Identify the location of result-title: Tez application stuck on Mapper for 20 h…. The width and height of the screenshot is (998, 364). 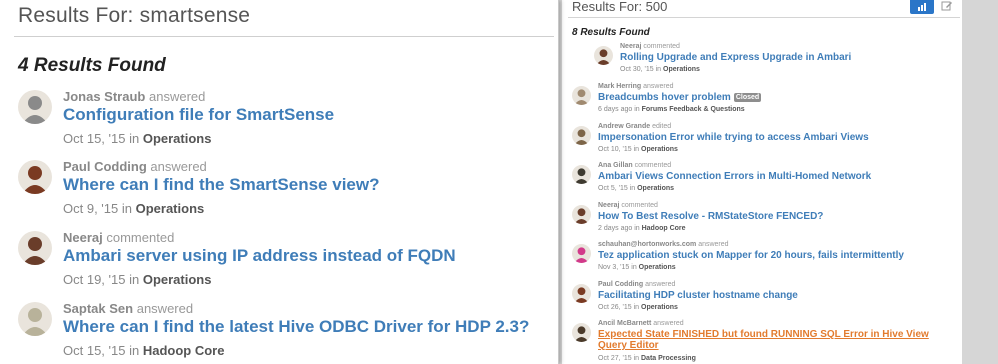
(751, 255).